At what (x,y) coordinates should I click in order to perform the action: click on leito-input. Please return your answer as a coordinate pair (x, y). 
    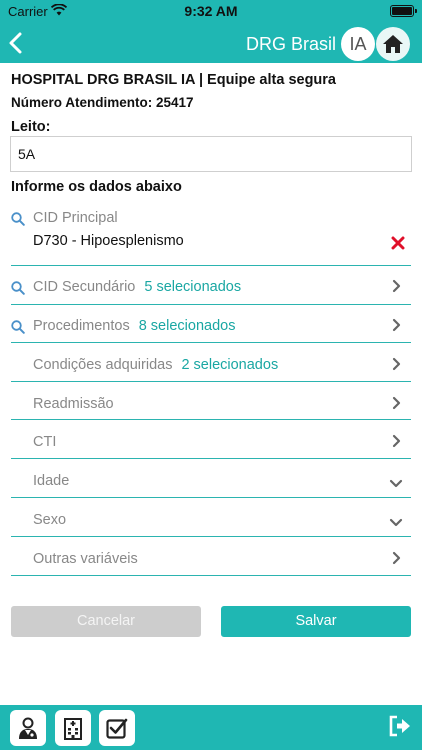
    Looking at the image, I should click on (211, 154).